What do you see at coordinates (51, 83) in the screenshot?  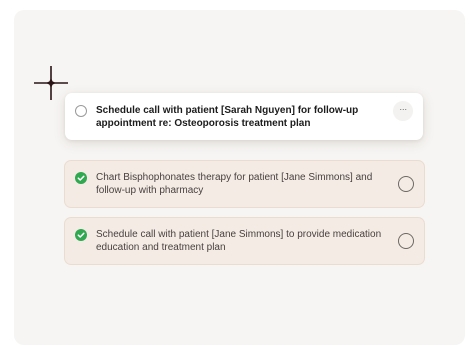 I see `crosshair-cursor-icon` at bounding box center [51, 83].